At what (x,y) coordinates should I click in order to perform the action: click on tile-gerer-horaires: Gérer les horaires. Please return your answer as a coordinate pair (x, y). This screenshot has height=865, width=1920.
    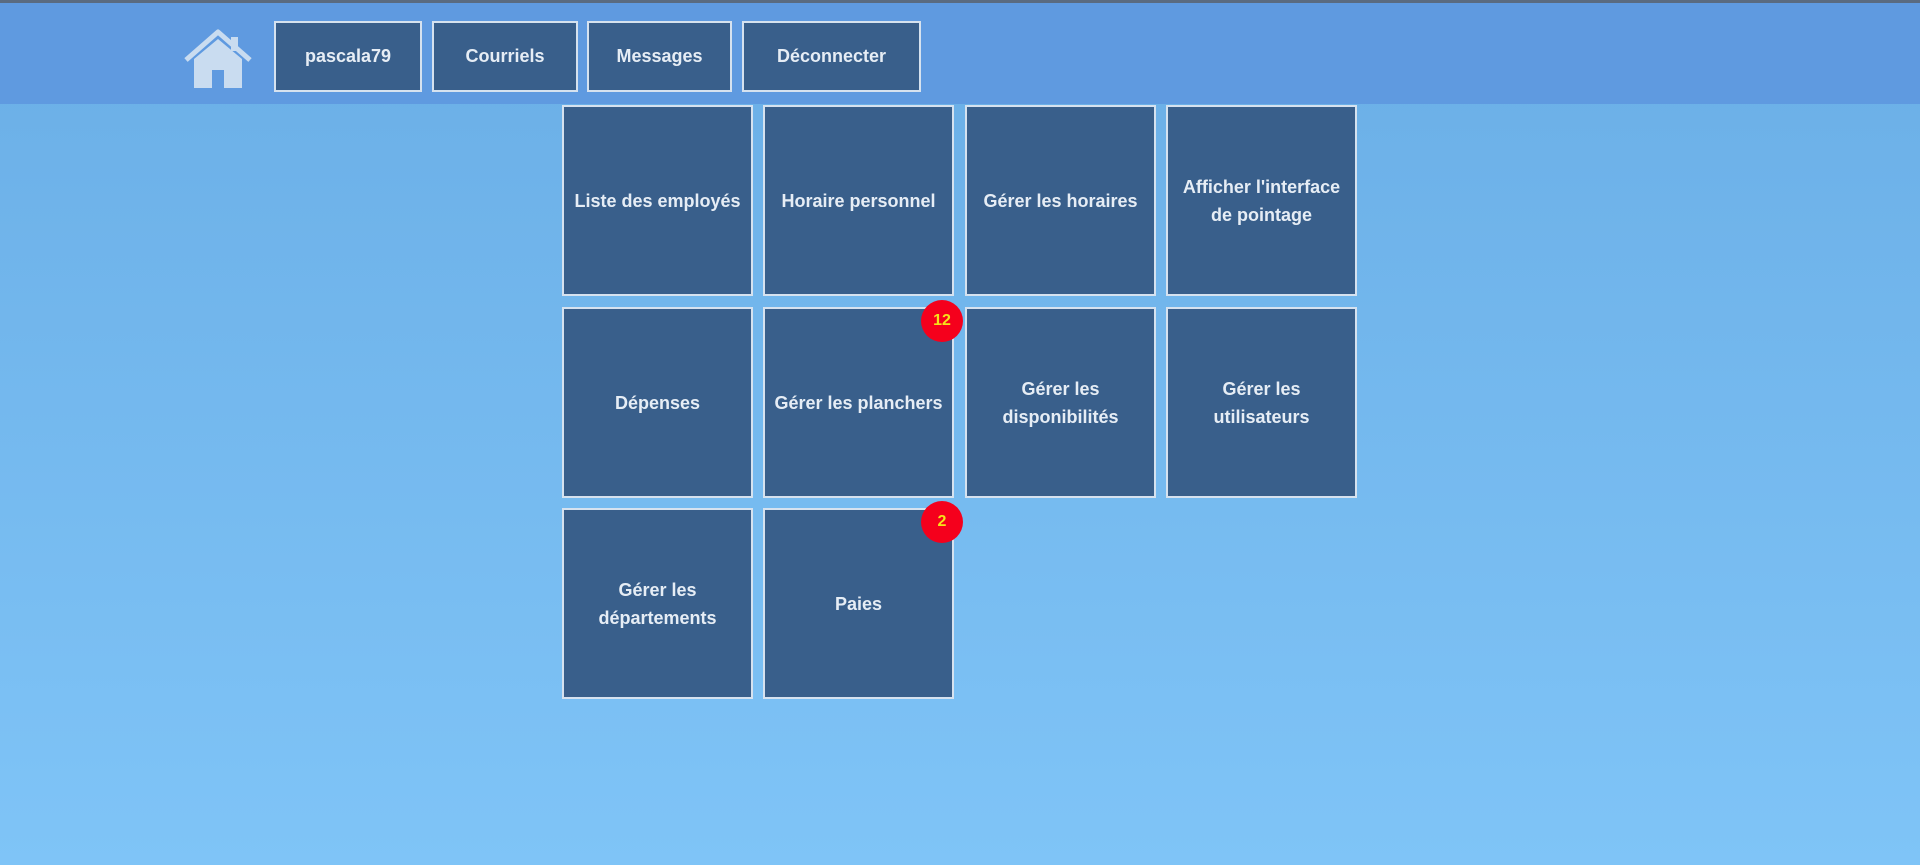
    Looking at the image, I should click on (1060, 200).